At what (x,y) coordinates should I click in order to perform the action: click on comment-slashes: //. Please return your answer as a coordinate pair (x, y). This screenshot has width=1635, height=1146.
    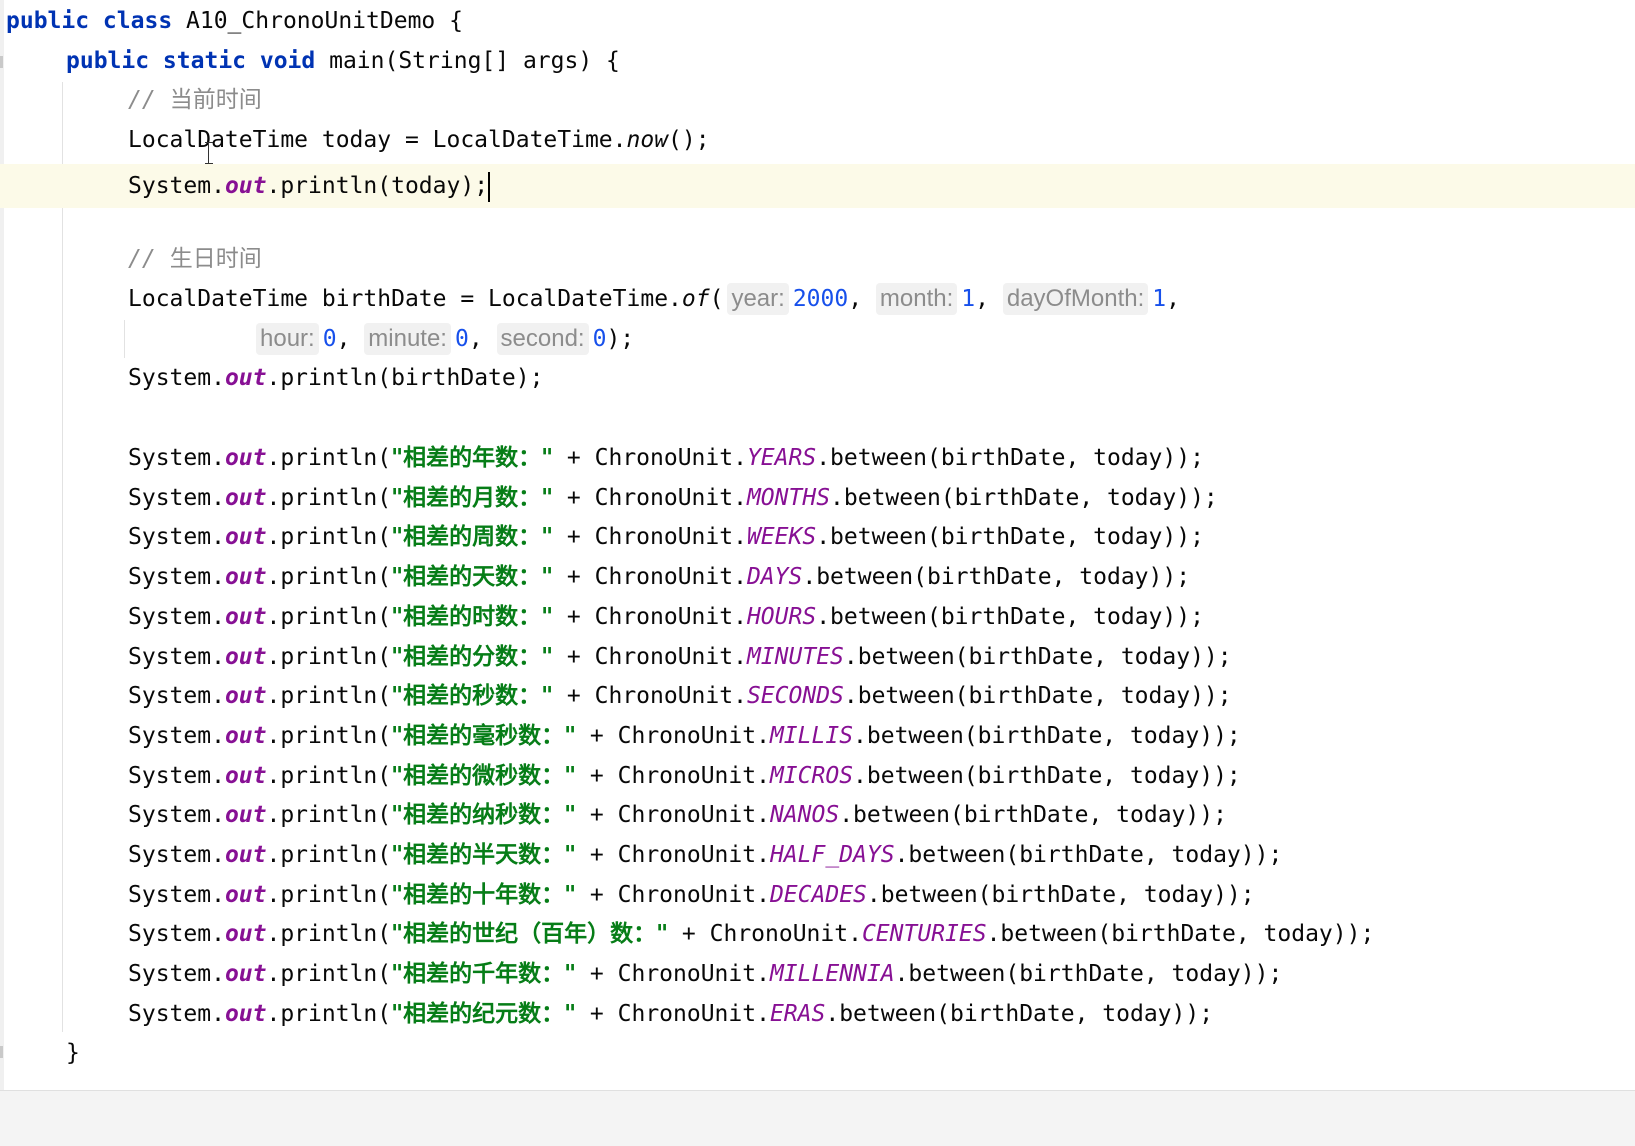
    Looking at the image, I should click on (142, 100).